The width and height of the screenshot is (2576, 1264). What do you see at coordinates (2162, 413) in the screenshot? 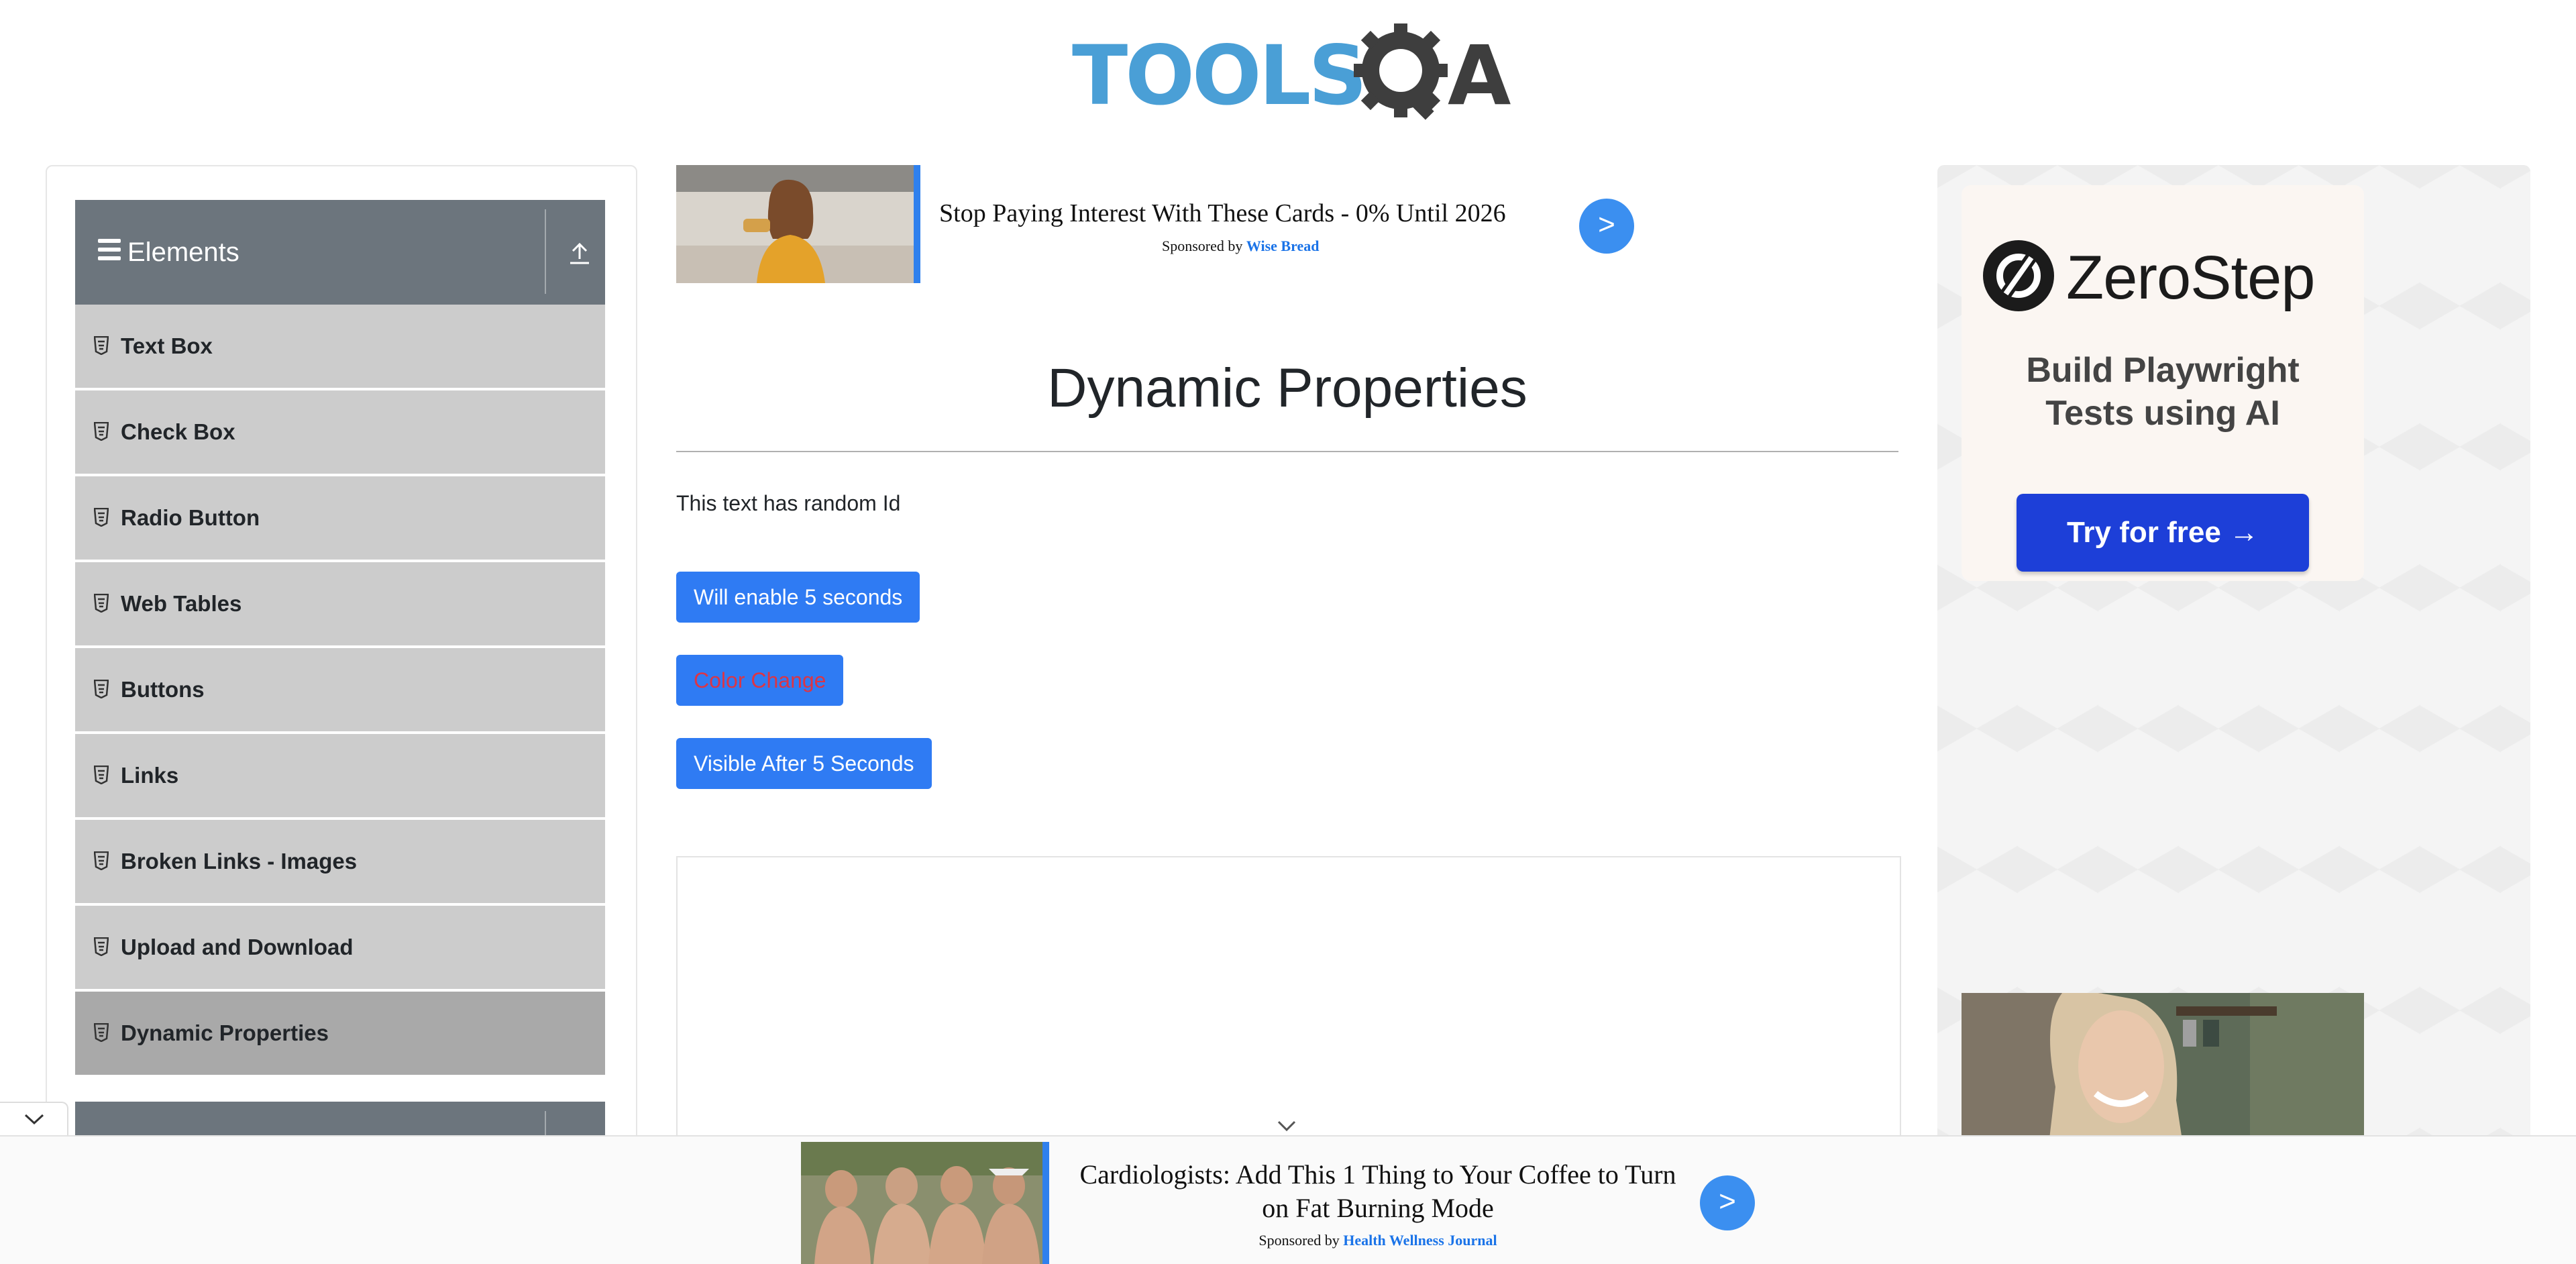
I see `tagline-line-2: Tests using AI` at bounding box center [2162, 413].